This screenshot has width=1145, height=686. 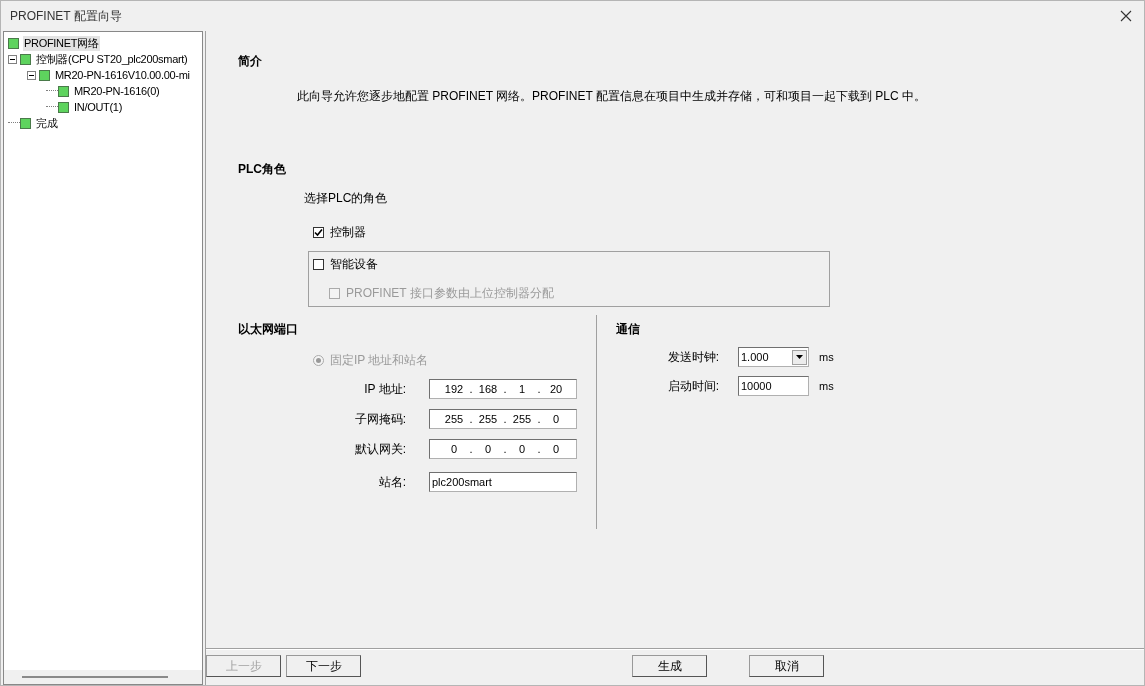 What do you see at coordinates (384, 389) in the screenshot?
I see `field-label: IP 地址:` at bounding box center [384, 389].